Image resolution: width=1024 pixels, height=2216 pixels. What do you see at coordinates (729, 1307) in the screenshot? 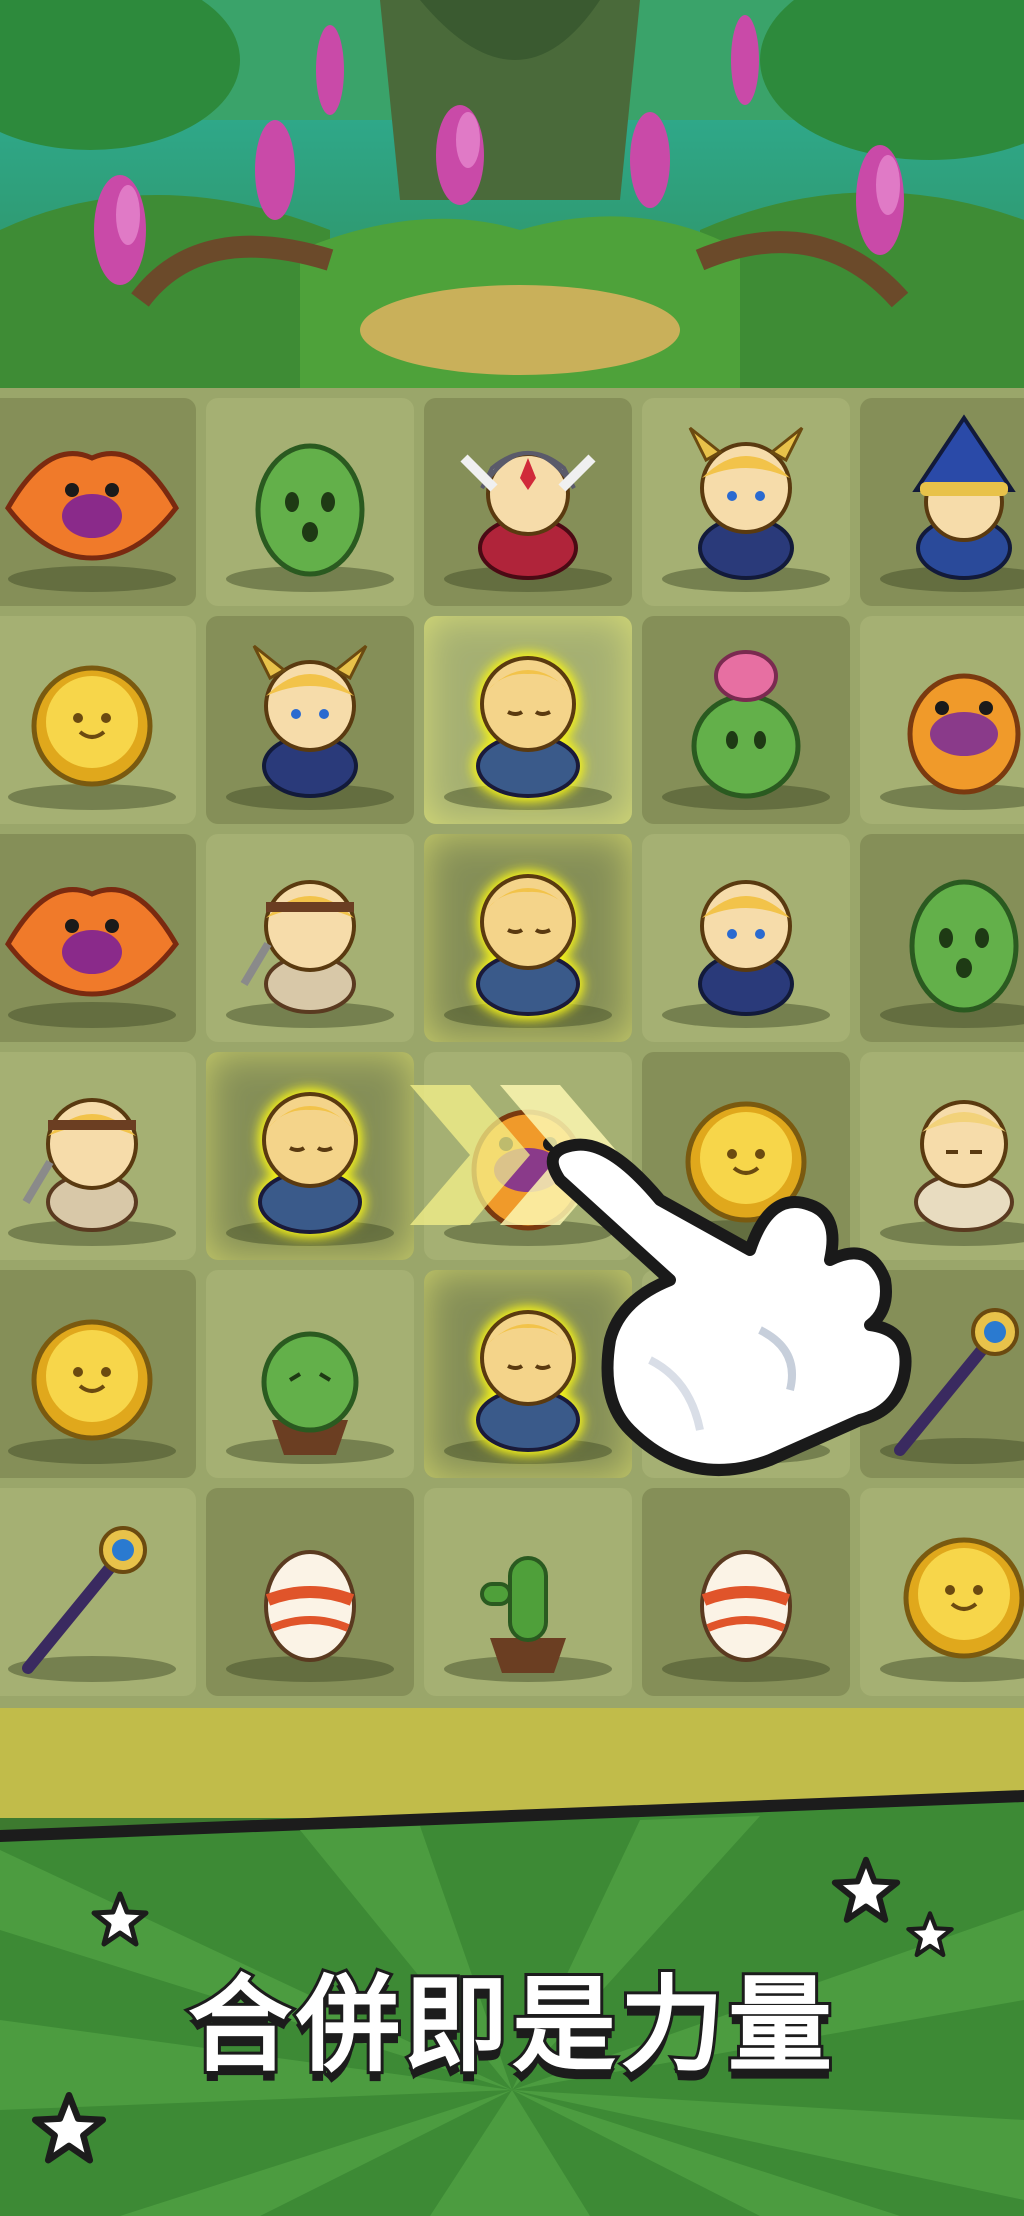
I see `pointing-hand-icon` at bounding box center [729, 1307].